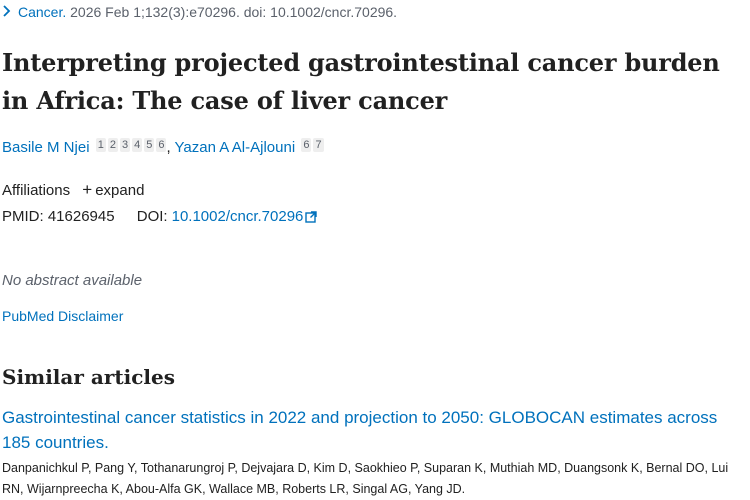  Describe the element at coordinates (100, 145) in the screenshot. I see `affiliation-ref: 1` at that location.